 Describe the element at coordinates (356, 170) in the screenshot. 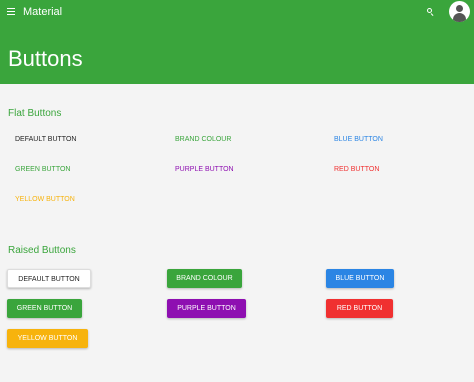

I see `flat-red-button: RED BUTTON` at that location.